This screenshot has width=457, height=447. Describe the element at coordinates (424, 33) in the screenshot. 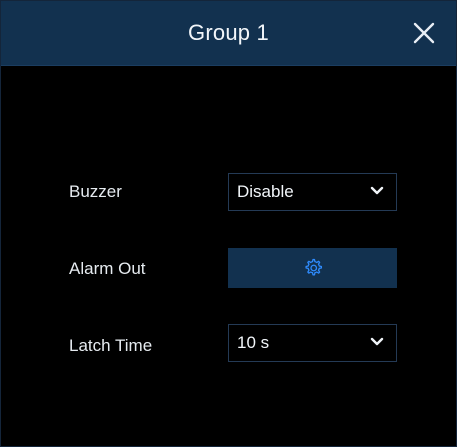

I see `close-icon` at that location.